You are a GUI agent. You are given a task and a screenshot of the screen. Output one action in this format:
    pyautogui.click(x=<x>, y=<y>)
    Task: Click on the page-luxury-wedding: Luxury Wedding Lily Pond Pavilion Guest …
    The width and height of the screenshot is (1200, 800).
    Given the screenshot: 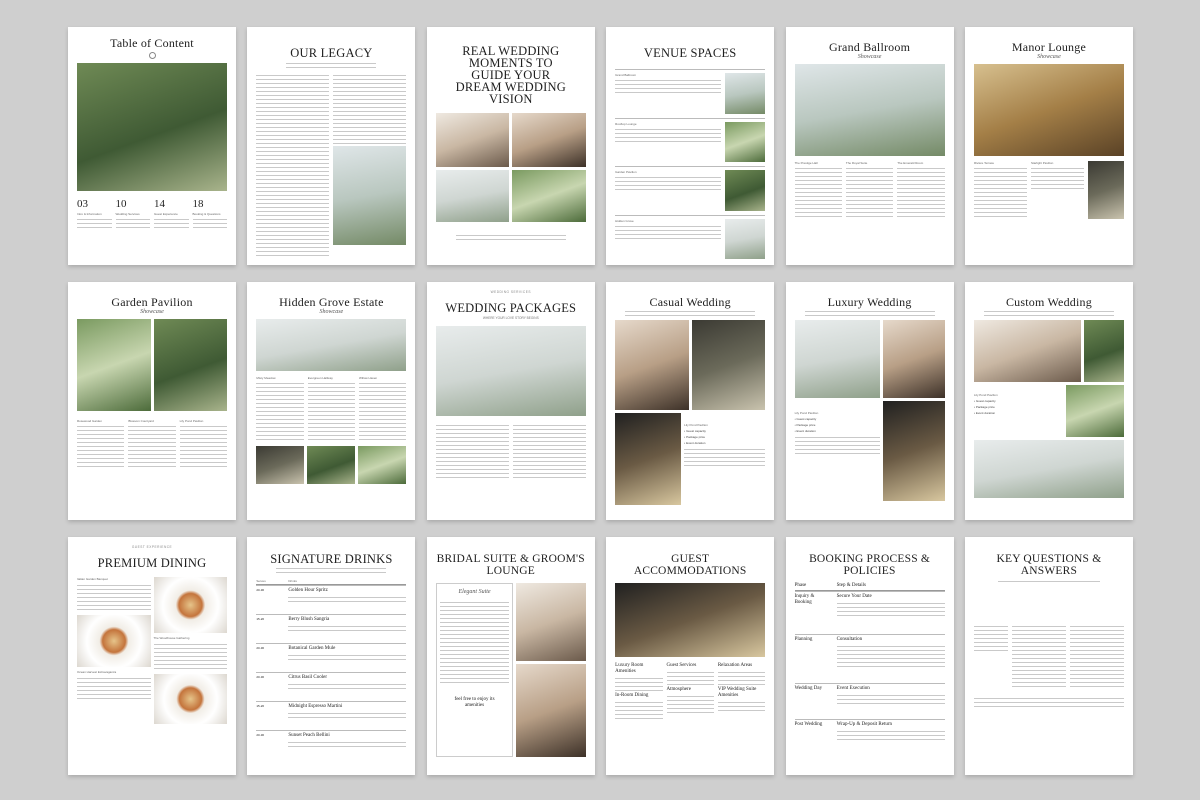 What is the action you would take?
    pyautogui.click(x=869, y=401)
    